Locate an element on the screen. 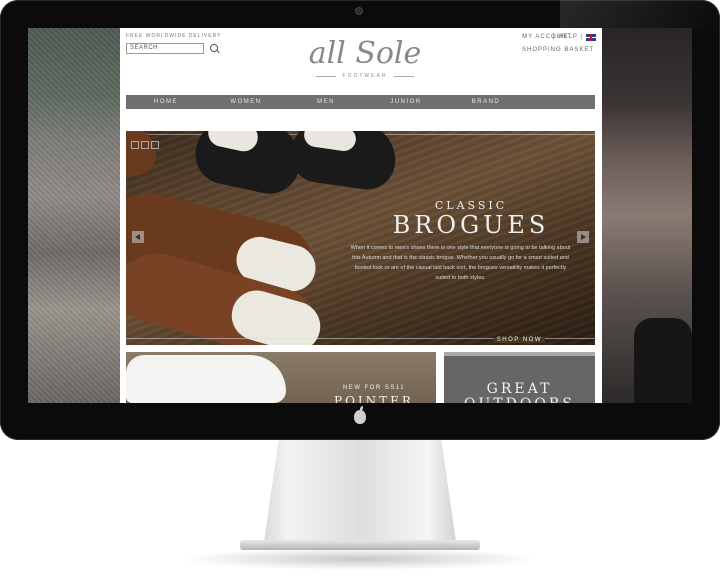 This screenshot has height=580, width=720. promo-kicker: NEW FOR SS11 is located at coordinates (374, 388).